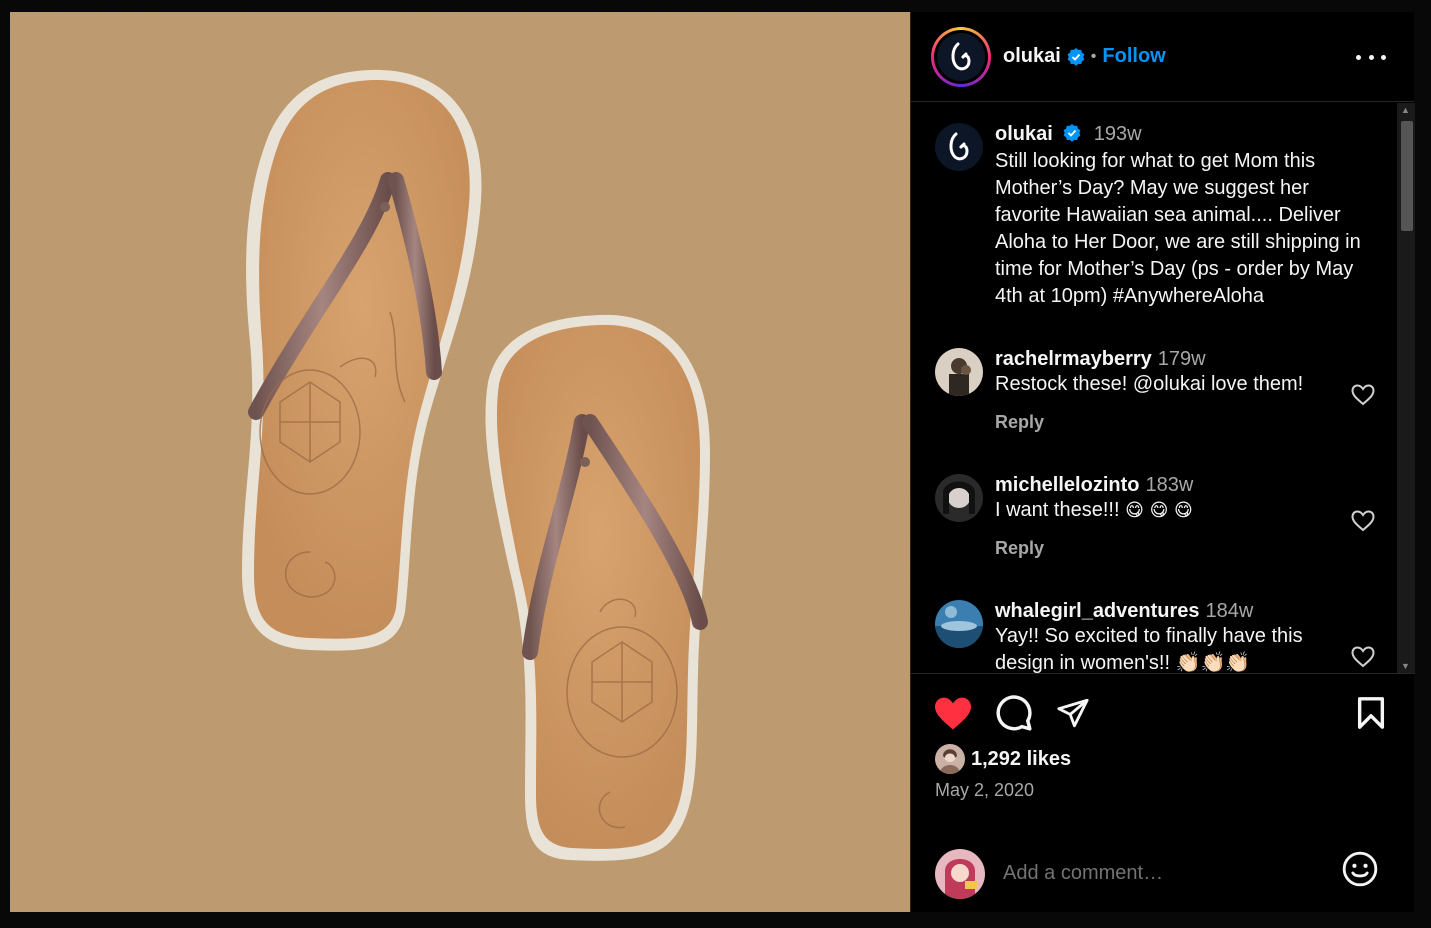 The height and width of the screenshot is (928, 1431). Describe the element at coordinates (1405, 666) in the screenshot. I see `scroll-down-arrow-icon: ▼` at that location.